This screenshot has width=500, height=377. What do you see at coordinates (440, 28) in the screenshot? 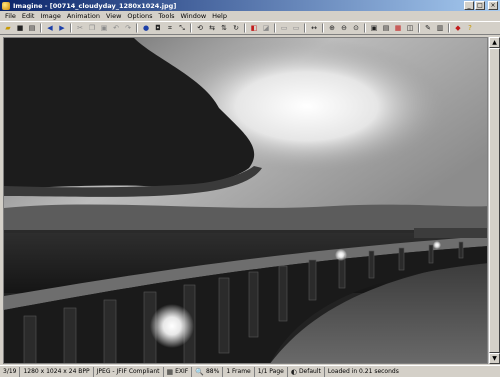
I see `plugins-icon: ▥` at bounding box center [440, 28].